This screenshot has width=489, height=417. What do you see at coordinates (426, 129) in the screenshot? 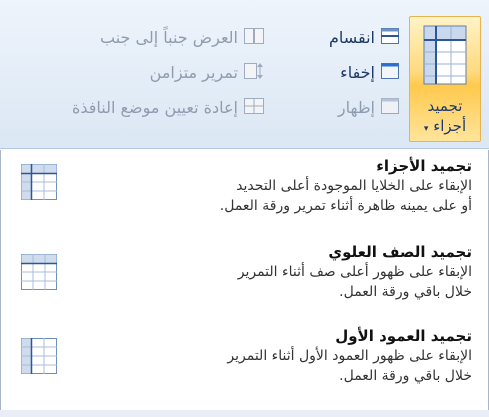
I see `dropdown-arrow-icon: ▾` at bounding box center [426, 129].